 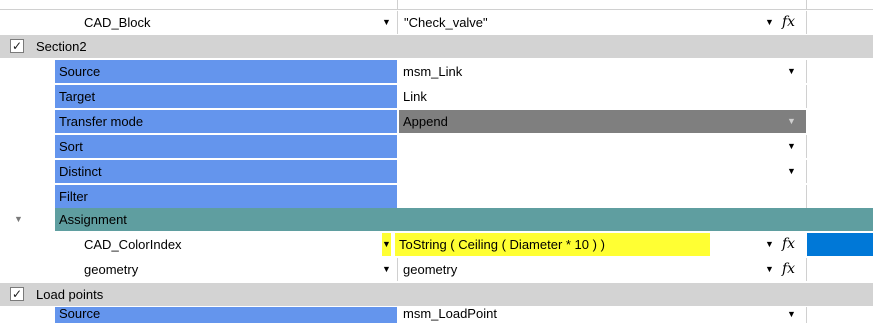 I want to click on load-points-checkbox: ✓, so click(x=17, y=294).